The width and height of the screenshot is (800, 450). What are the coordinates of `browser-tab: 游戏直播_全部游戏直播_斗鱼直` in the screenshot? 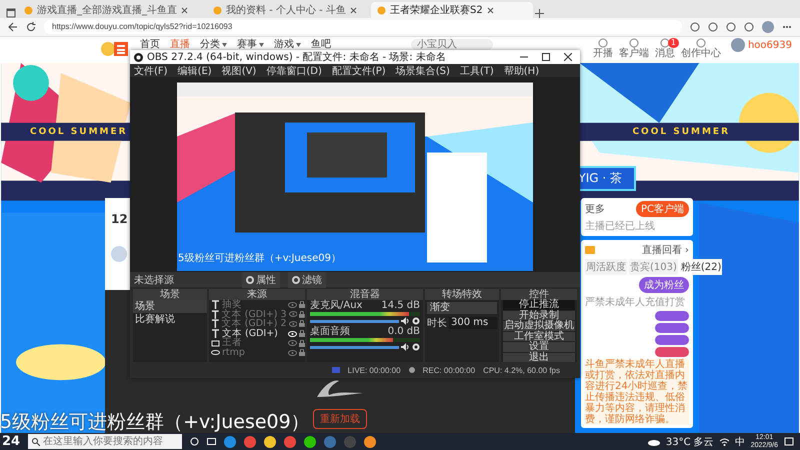 It's located at (111, 10).